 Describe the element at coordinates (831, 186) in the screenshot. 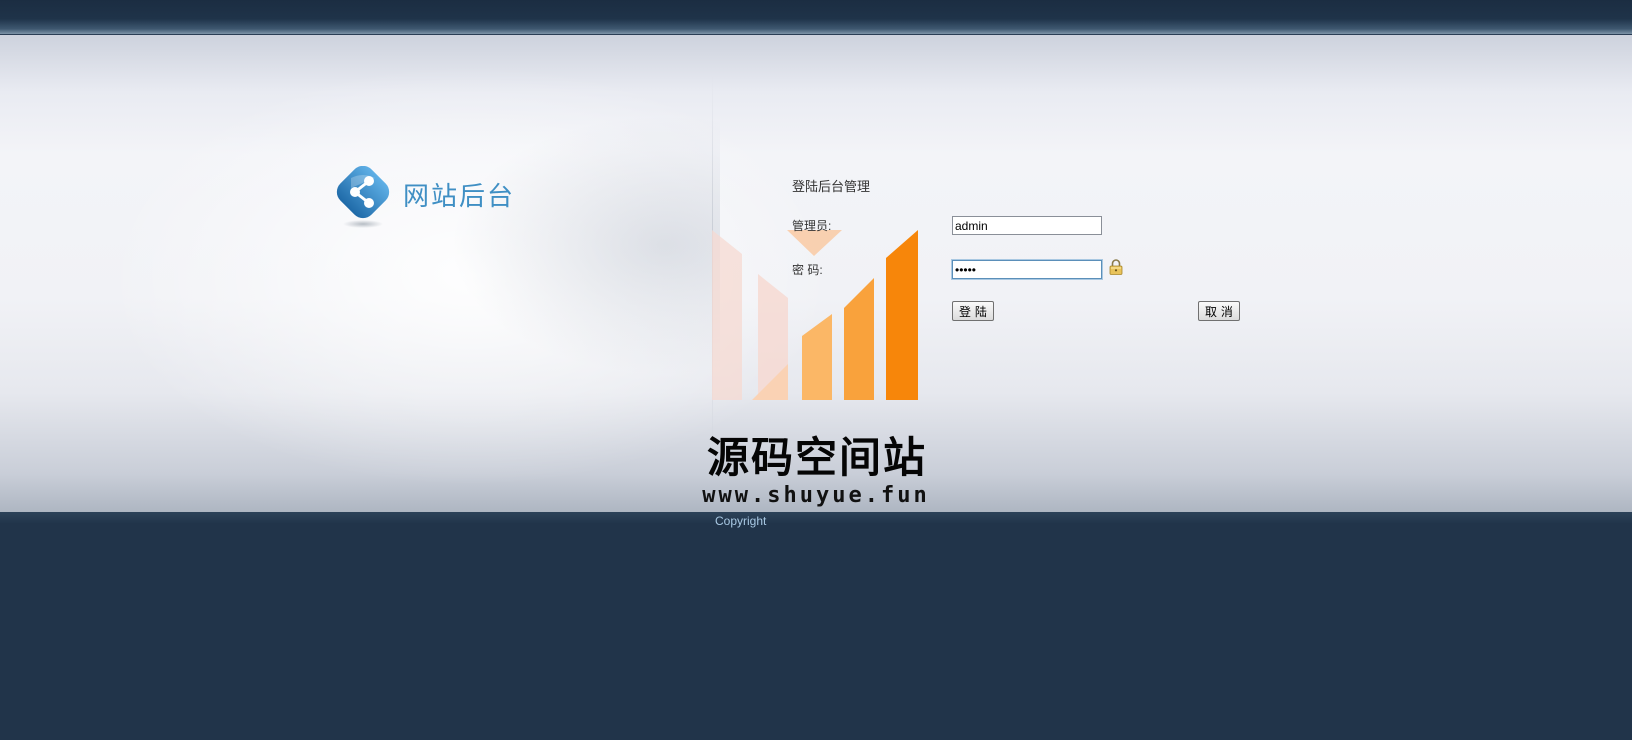

I see `login-form-title: 登陆后台管理` at that location.